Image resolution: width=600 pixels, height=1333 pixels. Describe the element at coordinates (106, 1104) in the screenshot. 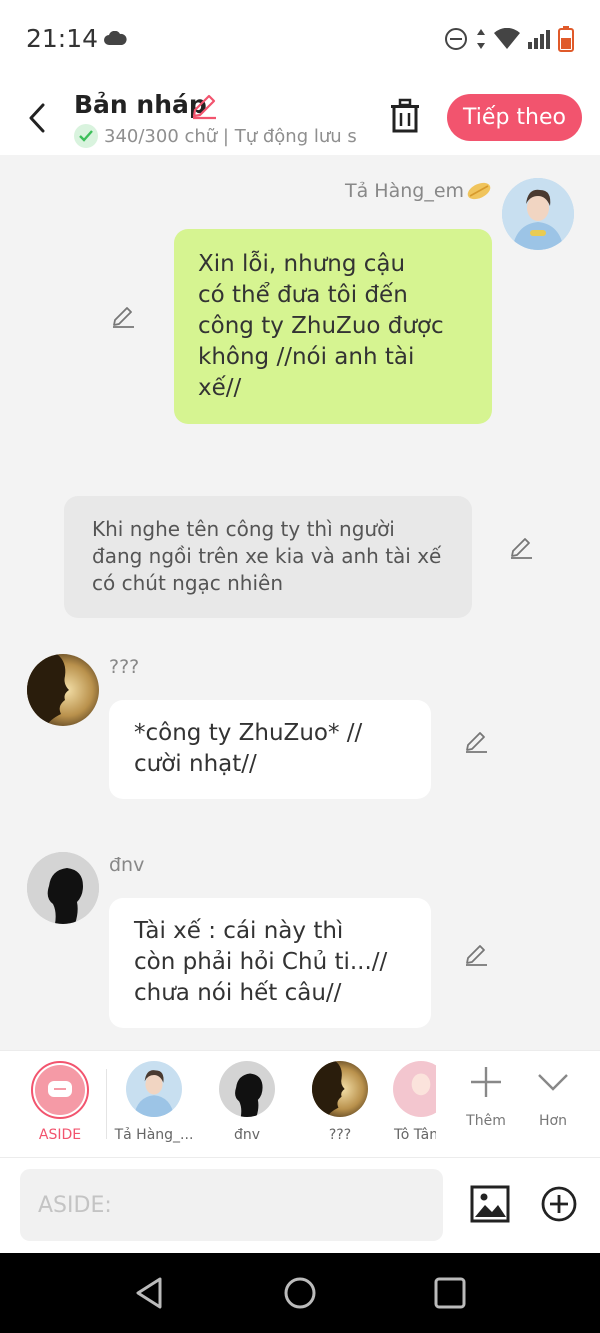

I see `divider` at that location.